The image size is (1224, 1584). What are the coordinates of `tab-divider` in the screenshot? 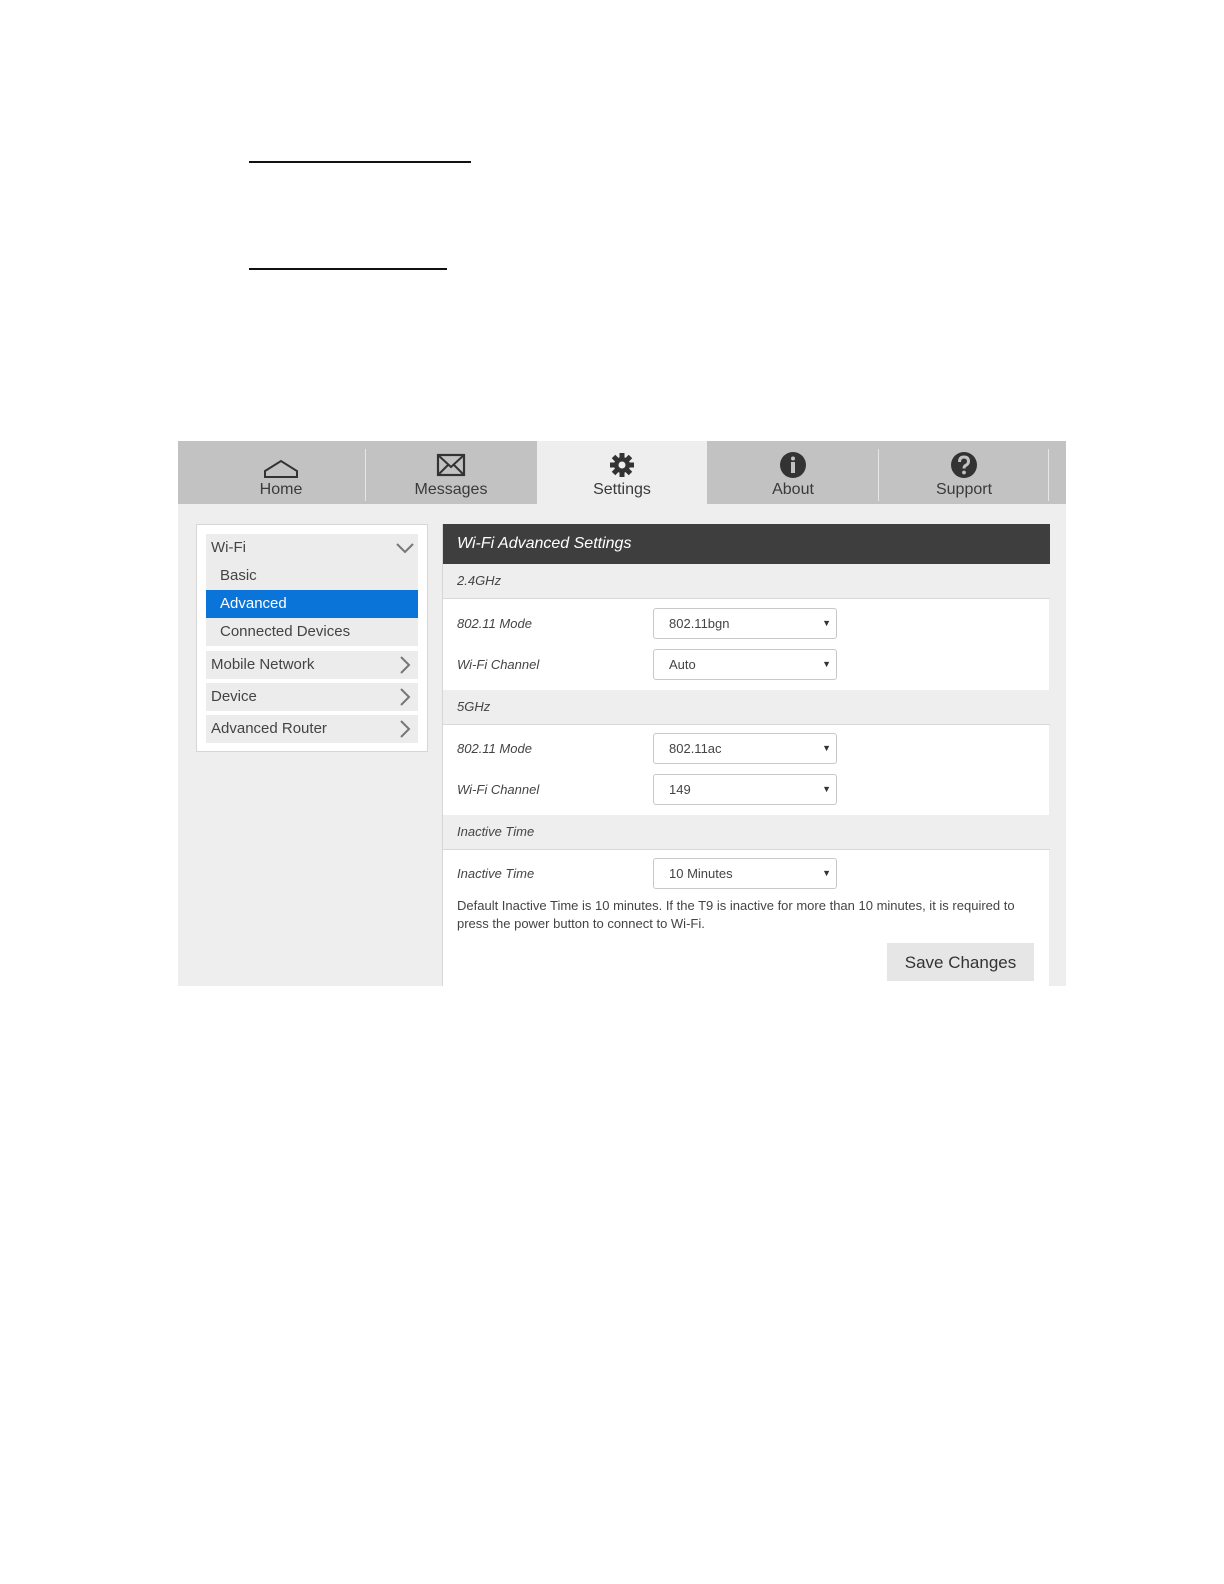 It's located at (1048, 475).